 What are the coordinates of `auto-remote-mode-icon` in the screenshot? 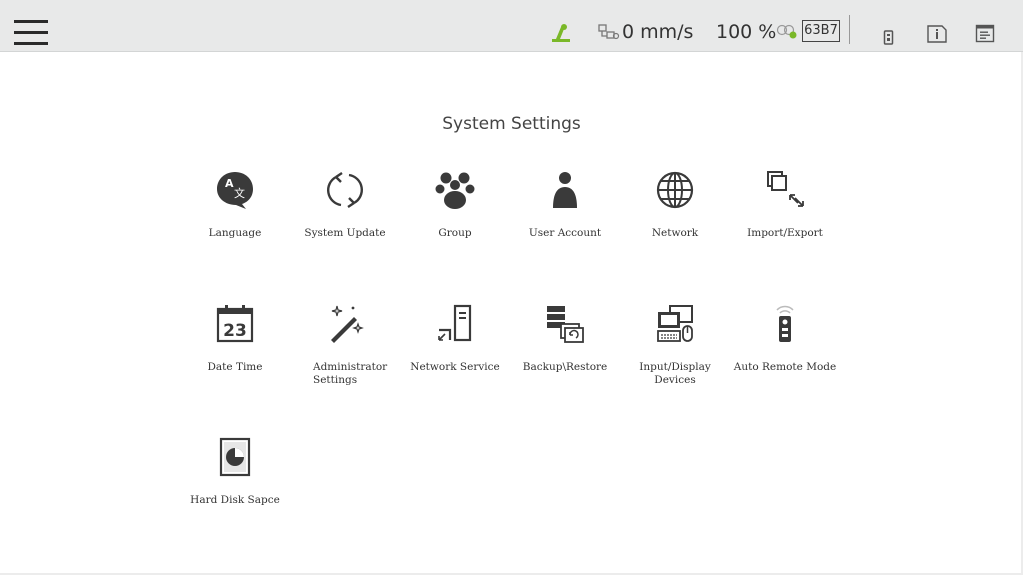 It's located at (785, 323).